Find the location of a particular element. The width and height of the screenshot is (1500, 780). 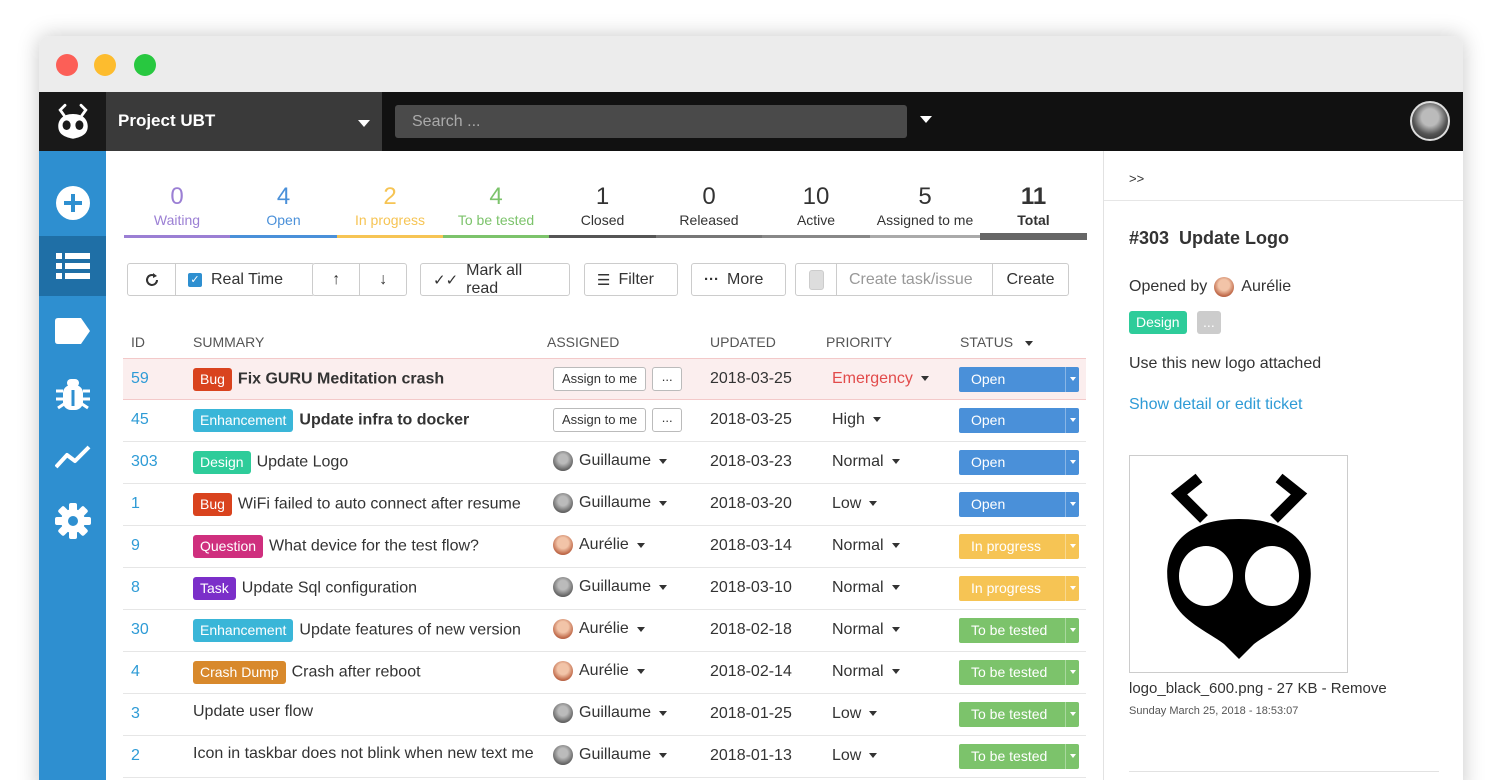

project-selector: Project UBT is located at coordinates (244, 121).